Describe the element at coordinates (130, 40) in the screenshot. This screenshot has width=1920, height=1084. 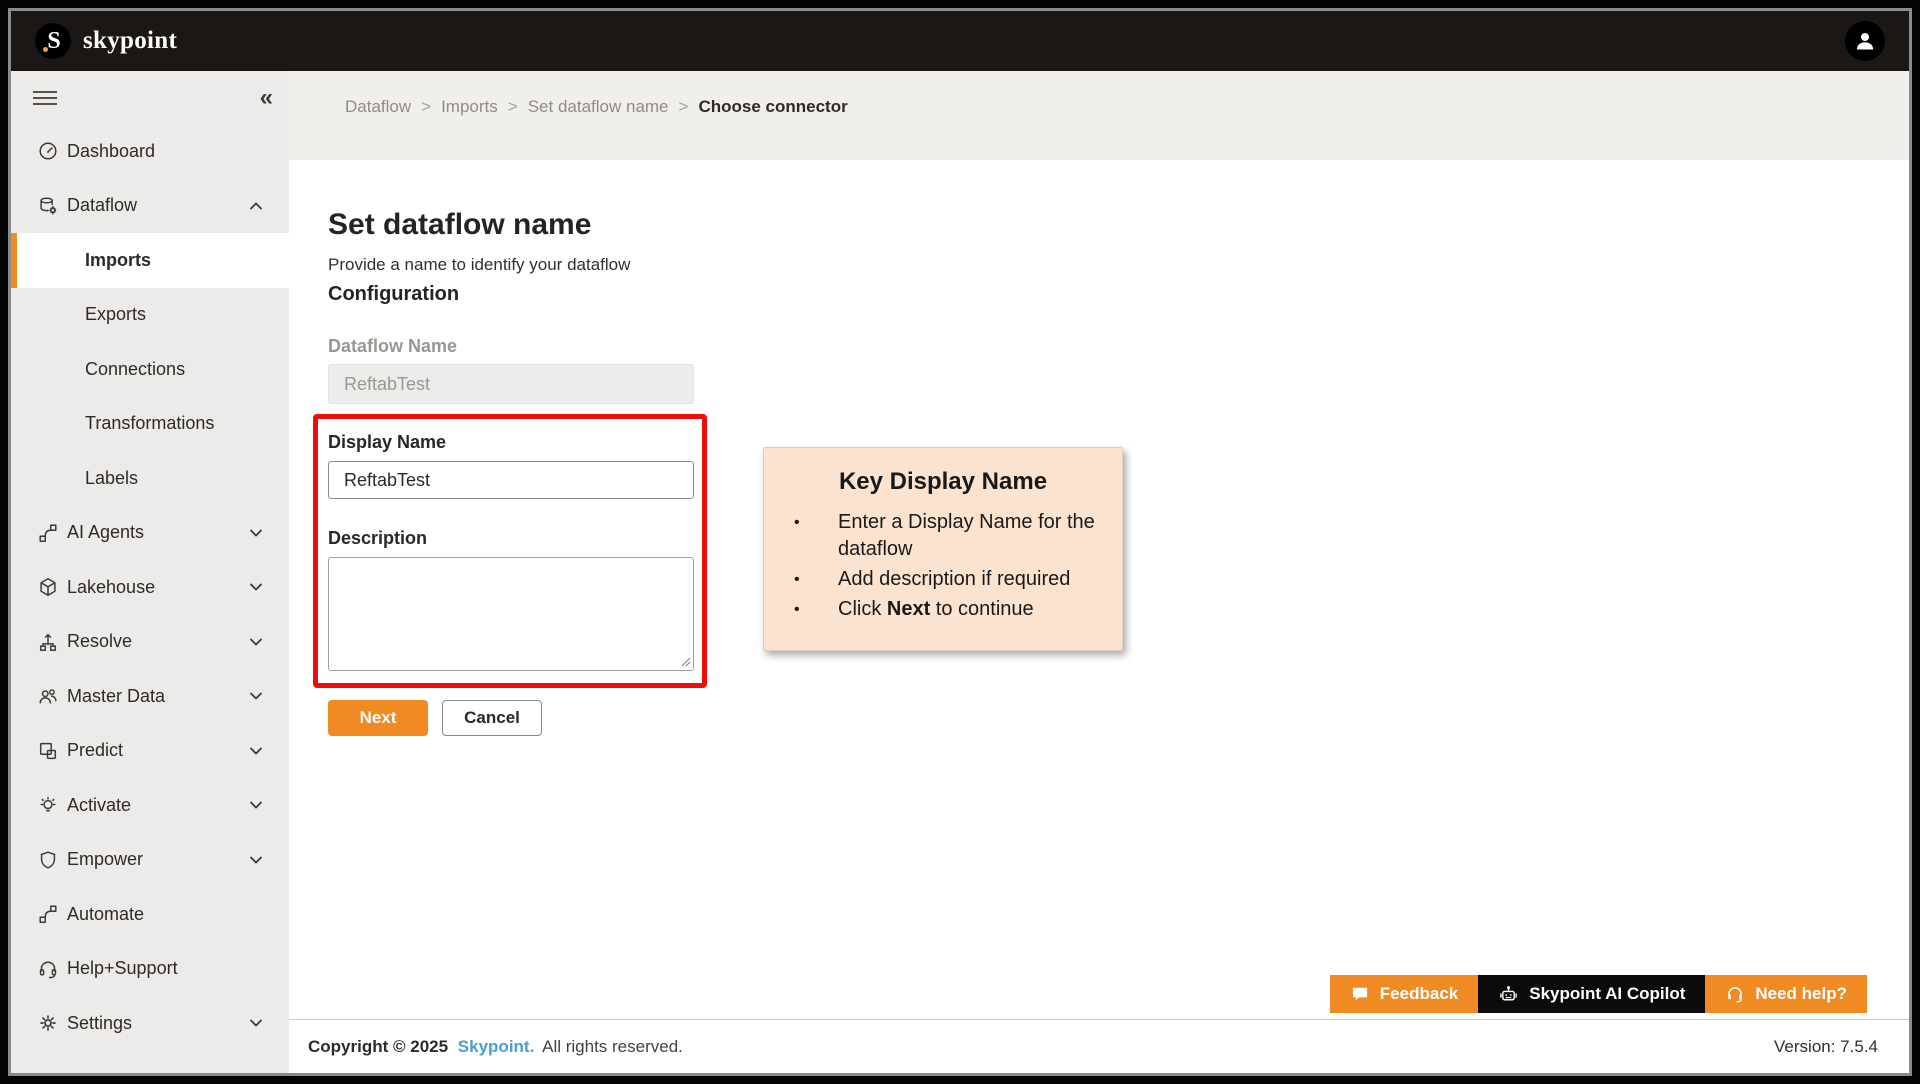
I see `brand-name: skypoint` at that location.